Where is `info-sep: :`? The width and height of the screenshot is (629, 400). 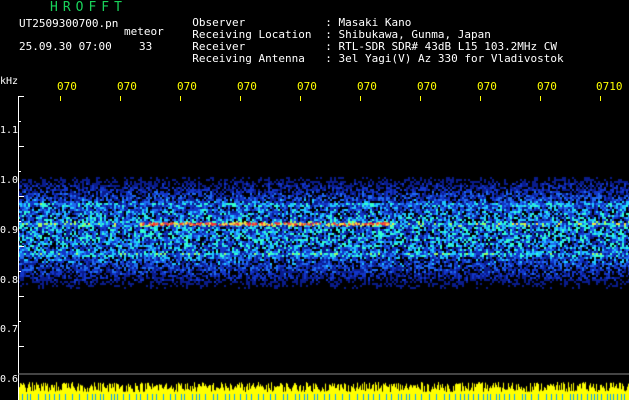 info-sep: : is located at coordinates (328, 58).